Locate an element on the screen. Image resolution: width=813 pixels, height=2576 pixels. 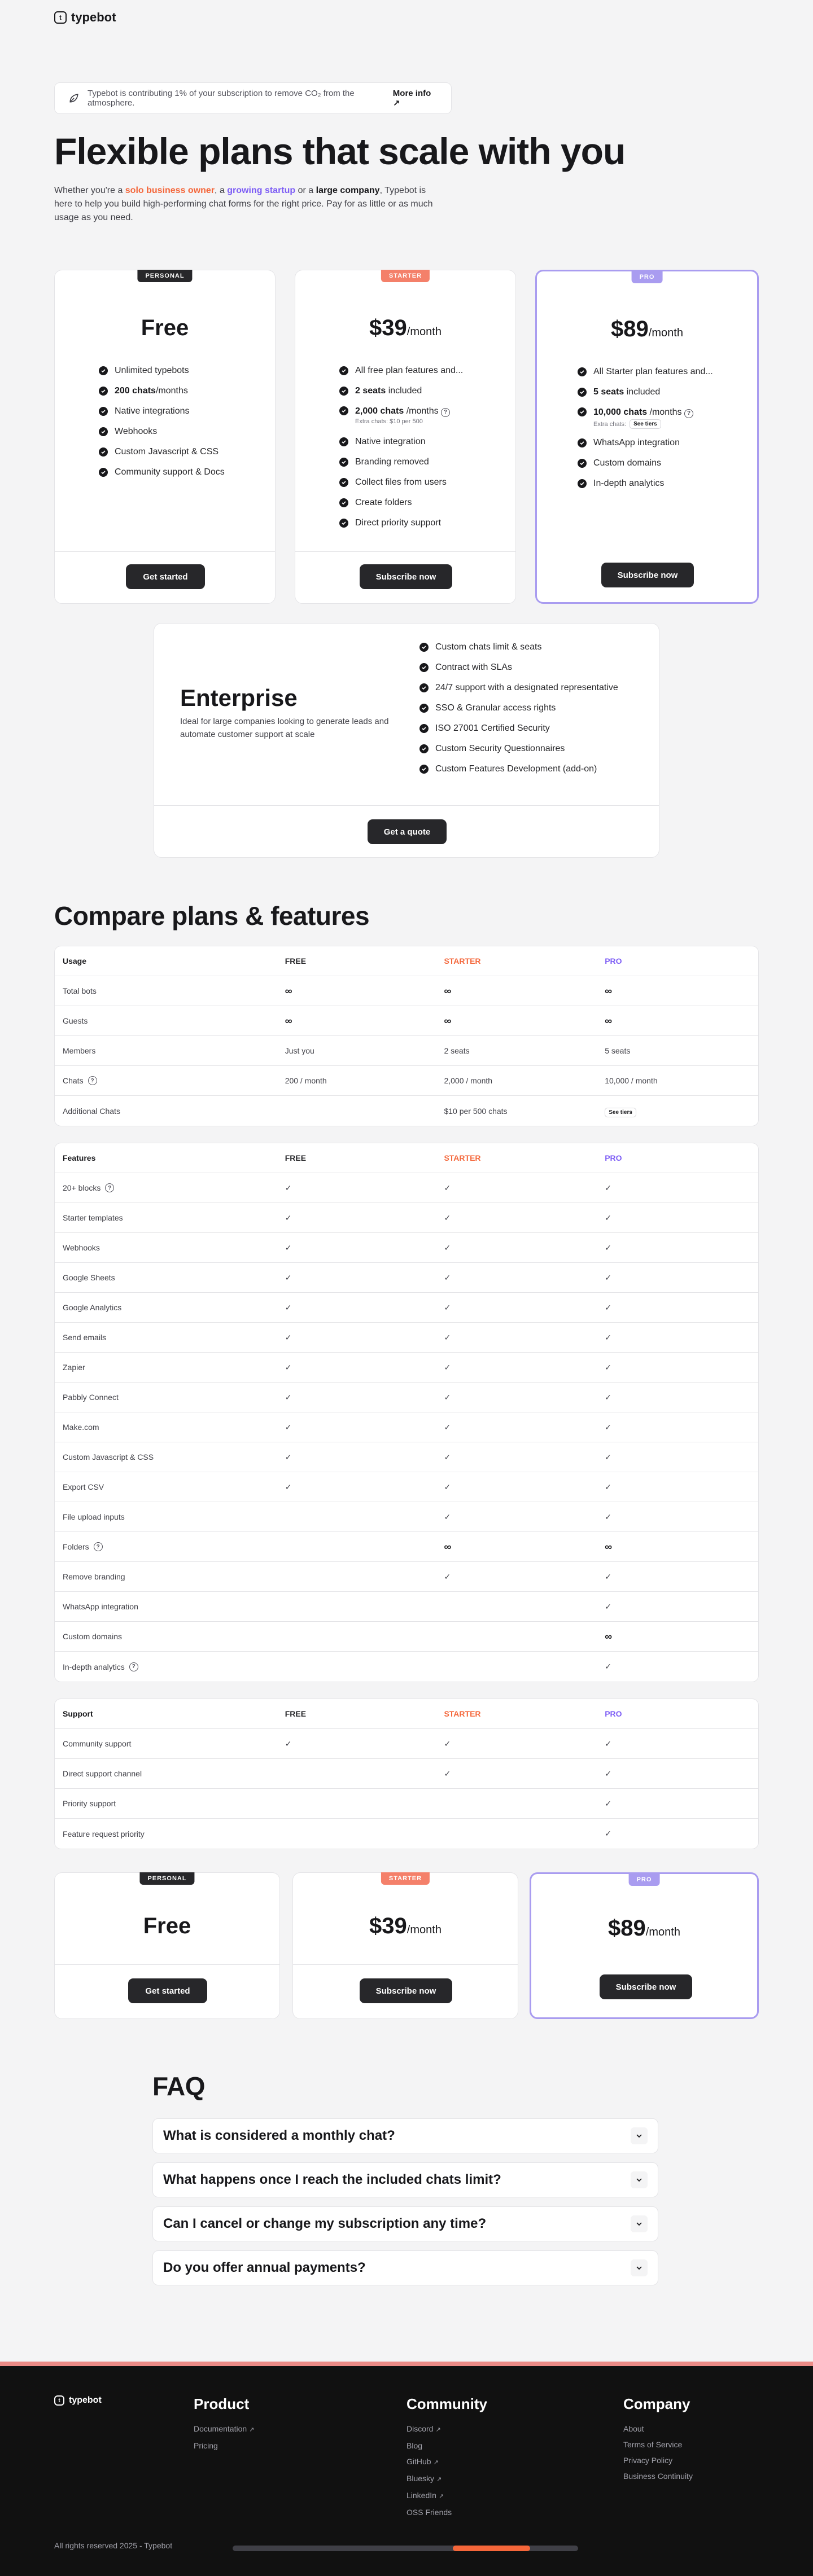
plan-badge: PRO is located at coordinates (647, 277).